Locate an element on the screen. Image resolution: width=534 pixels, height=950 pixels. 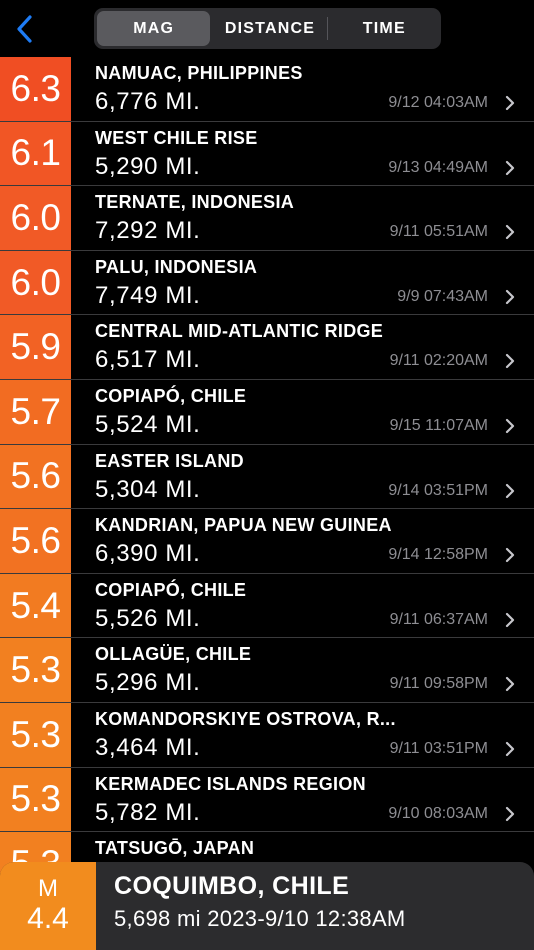
quake-row: 6.1 WEST CHILE RISE 5,290 MI. 9/13 04:49AM is located at coordinates (267, 154).